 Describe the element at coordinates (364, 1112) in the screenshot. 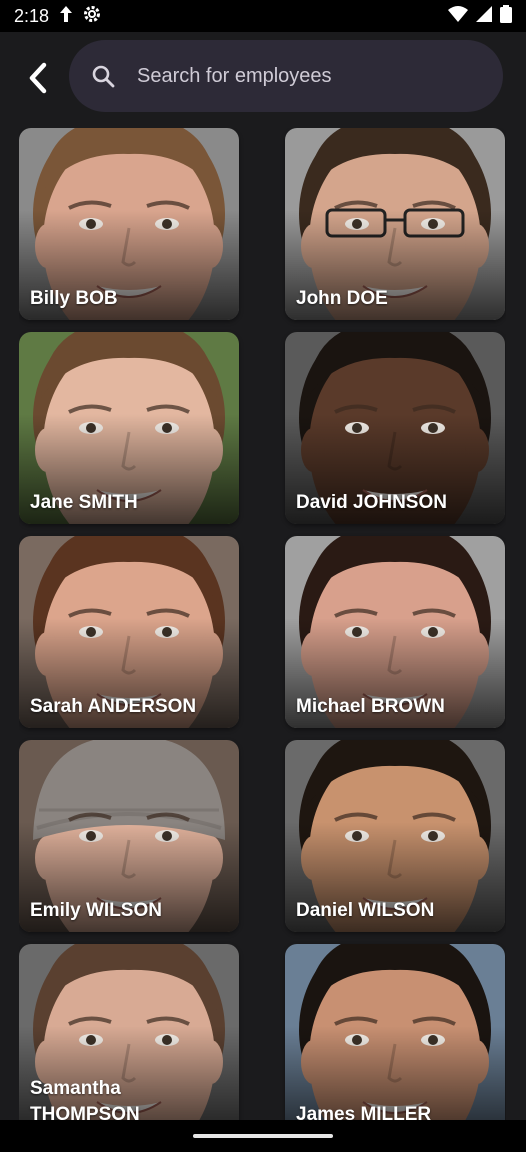

I see `employee-name: James MILLER` at that location.